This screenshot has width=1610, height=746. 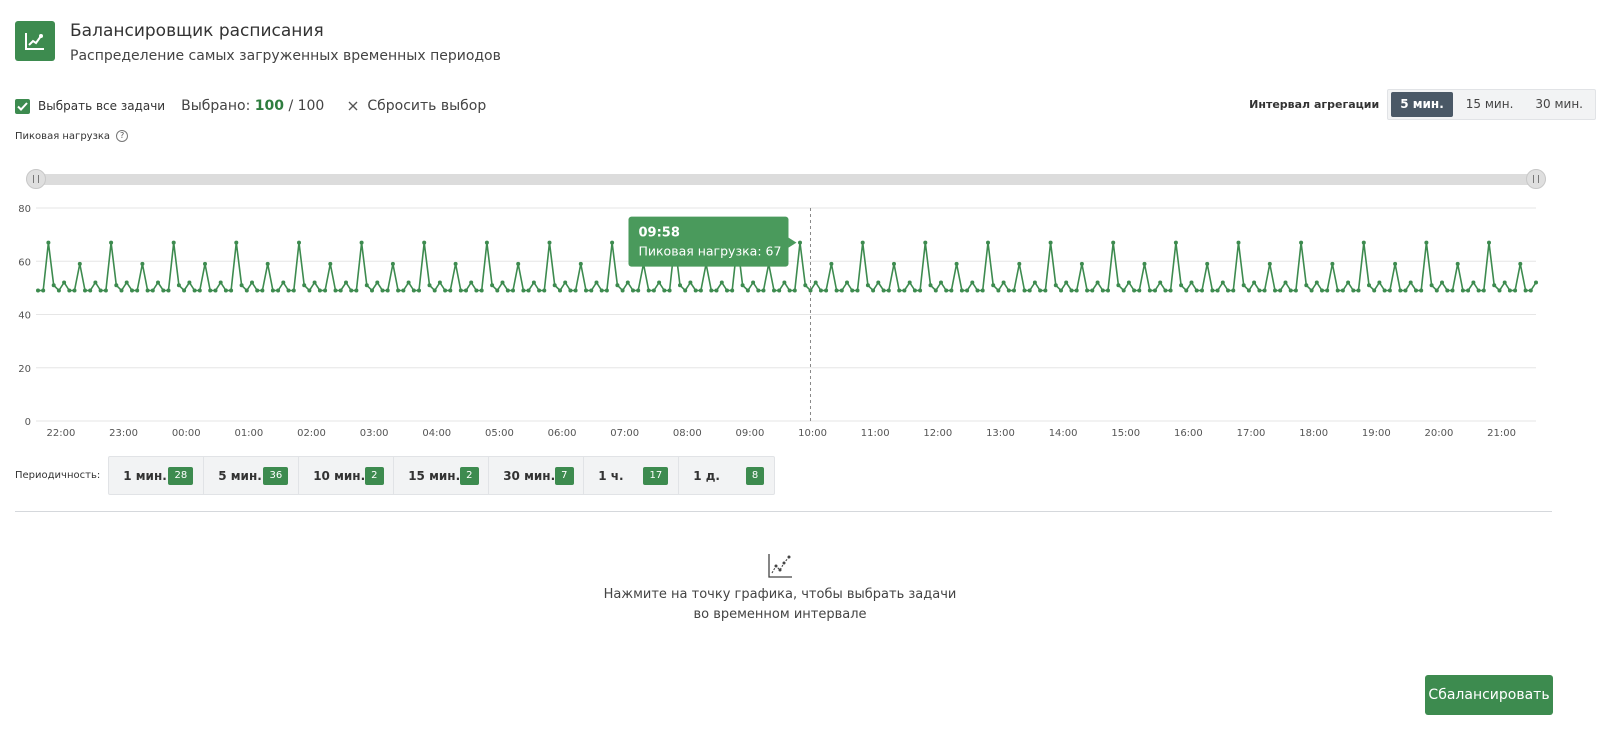 What do you see at coordinates (157, 475) in the screenshot?
I see `periodicity-option: 1 мин. 28` at bounding box center [157, 475].